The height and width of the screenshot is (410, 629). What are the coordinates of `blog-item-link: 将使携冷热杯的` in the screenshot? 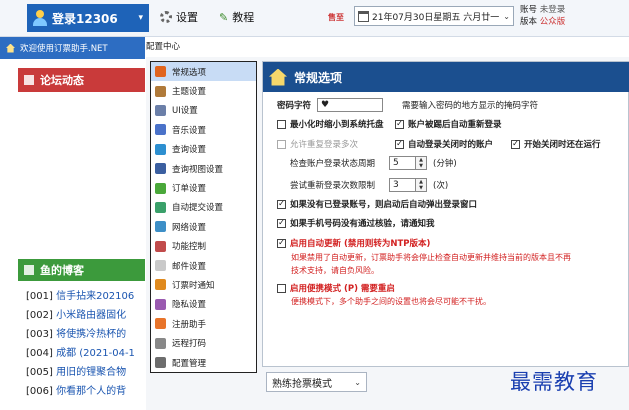 It's located at (91, 334).